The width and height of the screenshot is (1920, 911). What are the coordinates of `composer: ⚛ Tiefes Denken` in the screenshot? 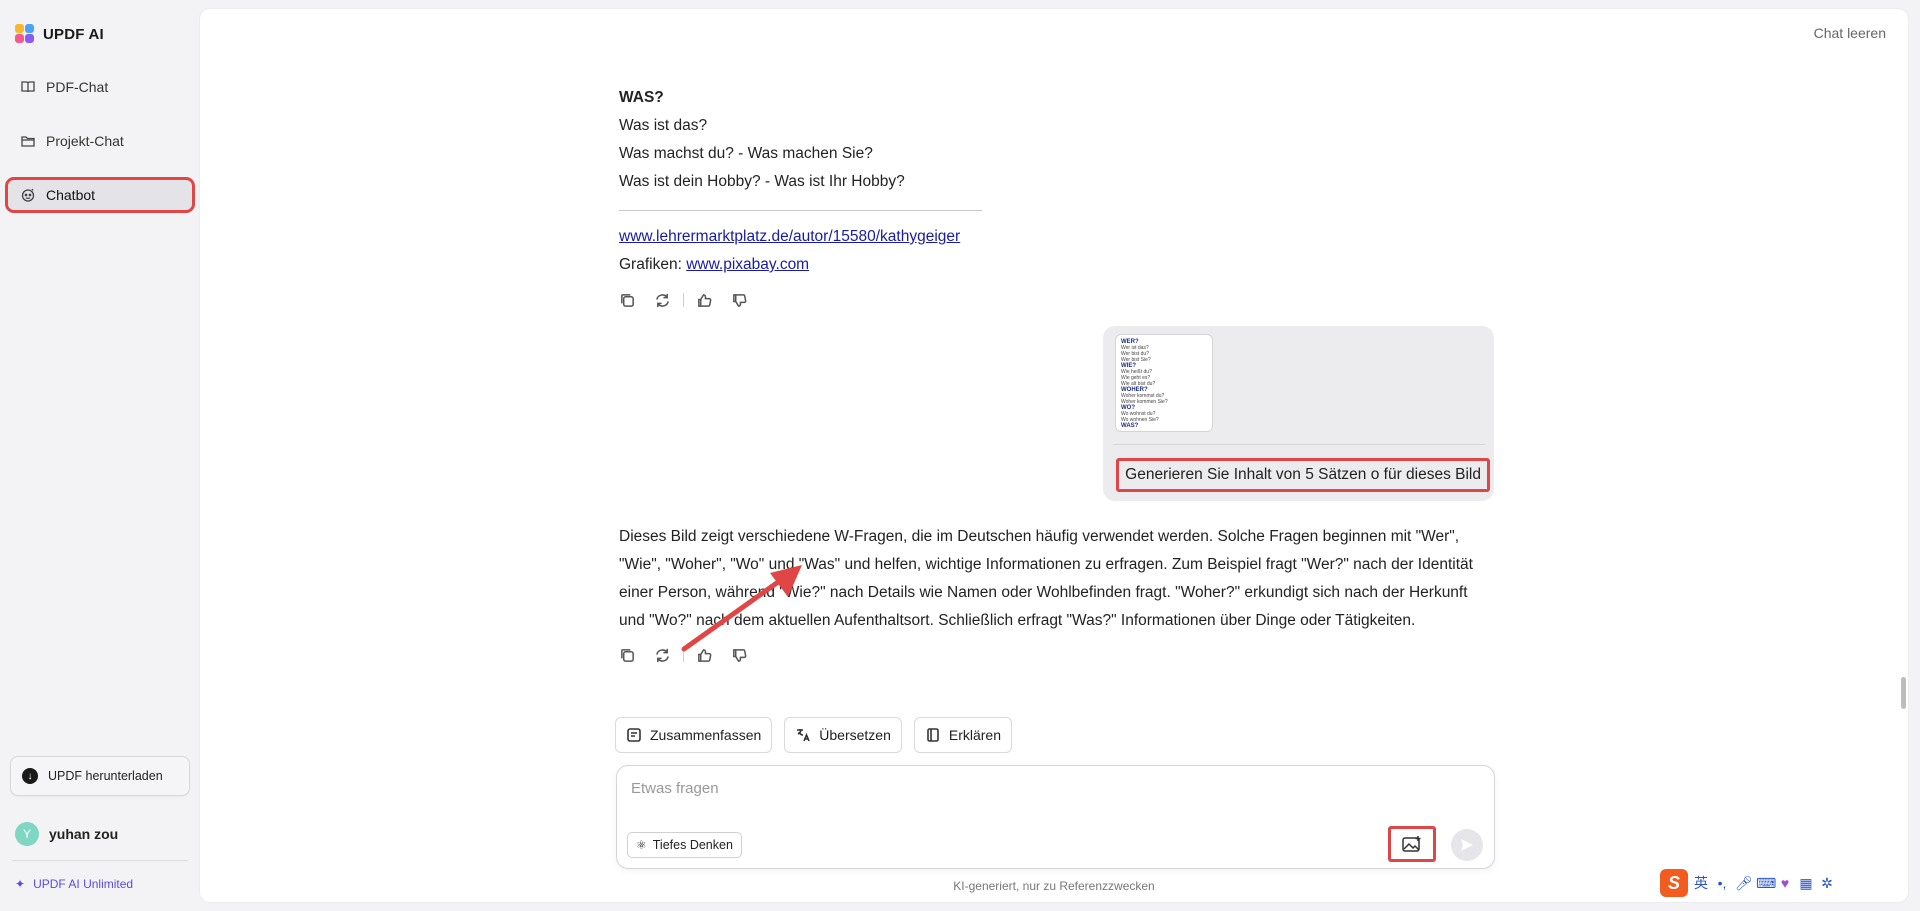 It's located at (1055, 817).